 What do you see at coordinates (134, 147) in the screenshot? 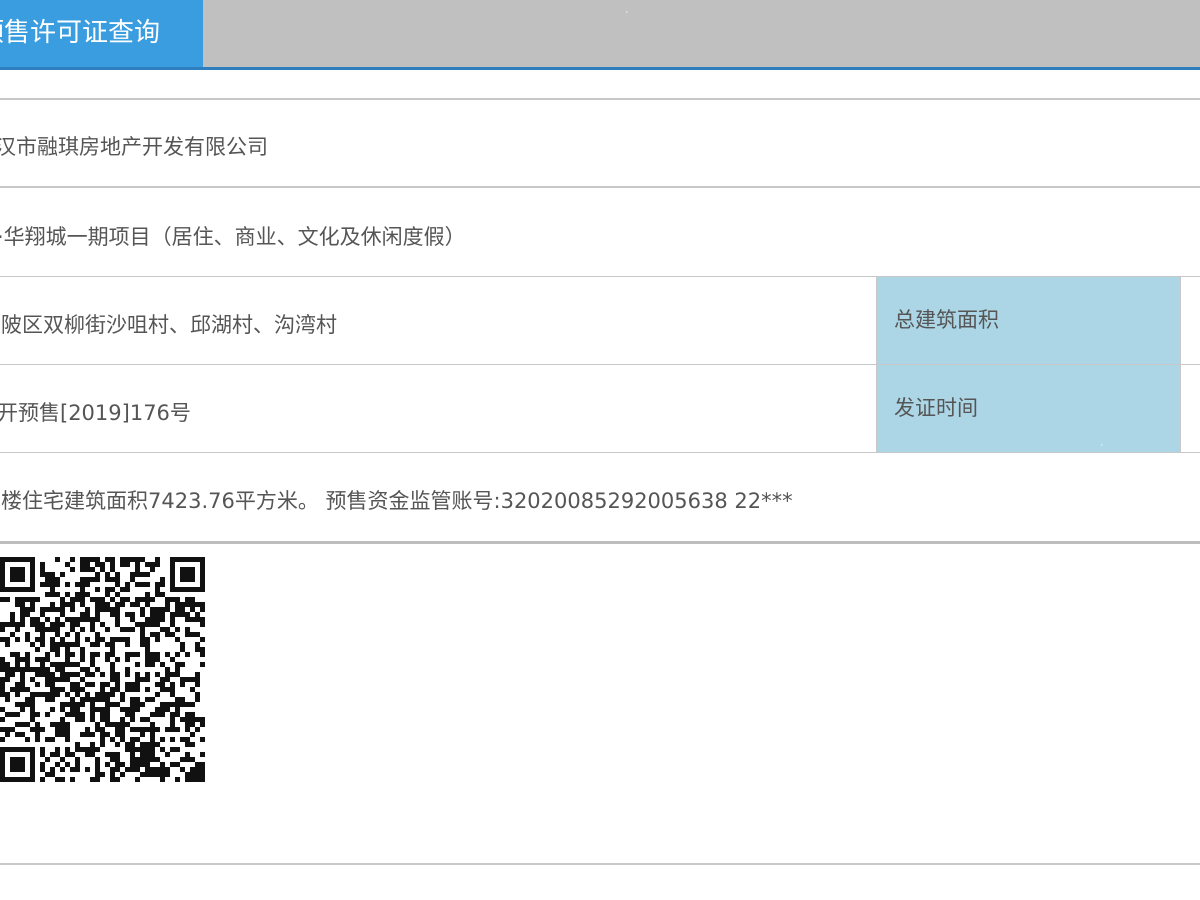
I see `developer-value: 武汉市融琪房地产开发有限公司` at bounding box center [134, 147].